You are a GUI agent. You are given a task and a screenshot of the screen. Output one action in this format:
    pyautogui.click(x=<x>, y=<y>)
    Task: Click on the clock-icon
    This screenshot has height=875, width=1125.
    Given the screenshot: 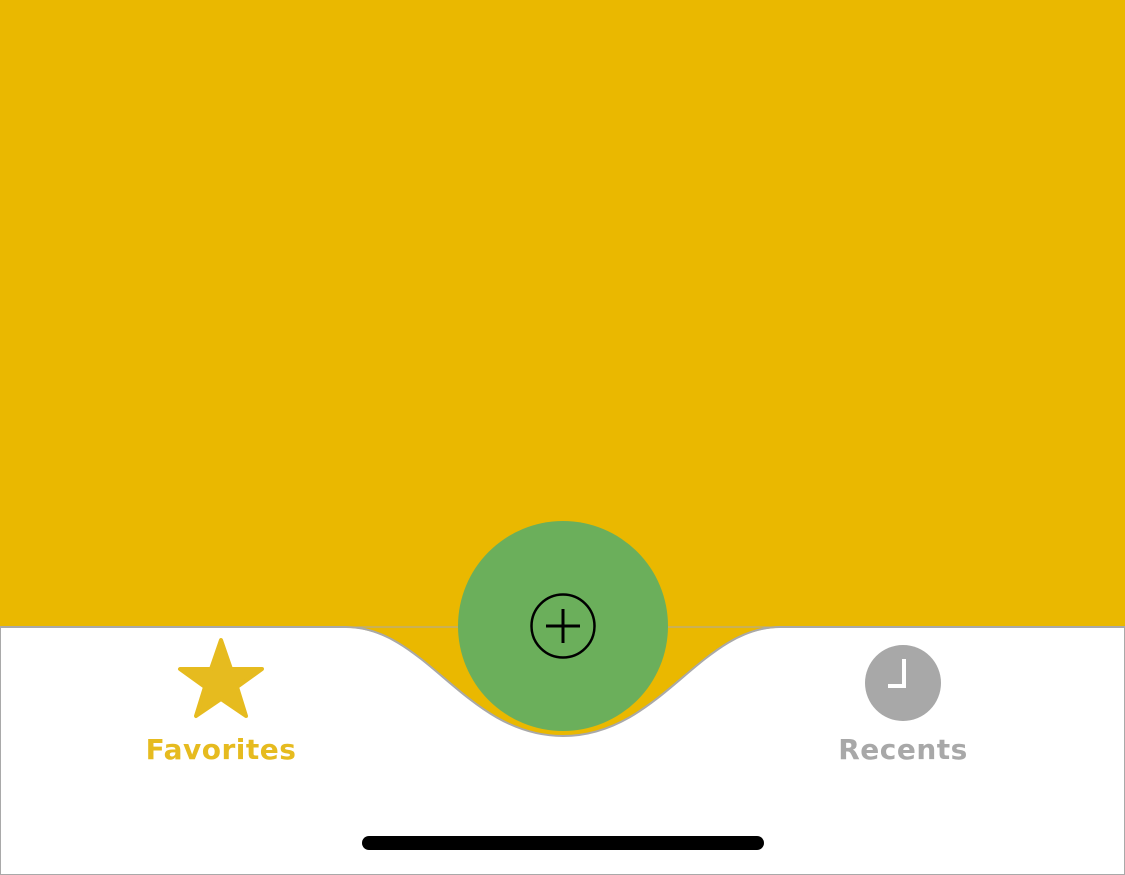 What is the action you would take?
    pyautogui.click(x=903, y=681)
    